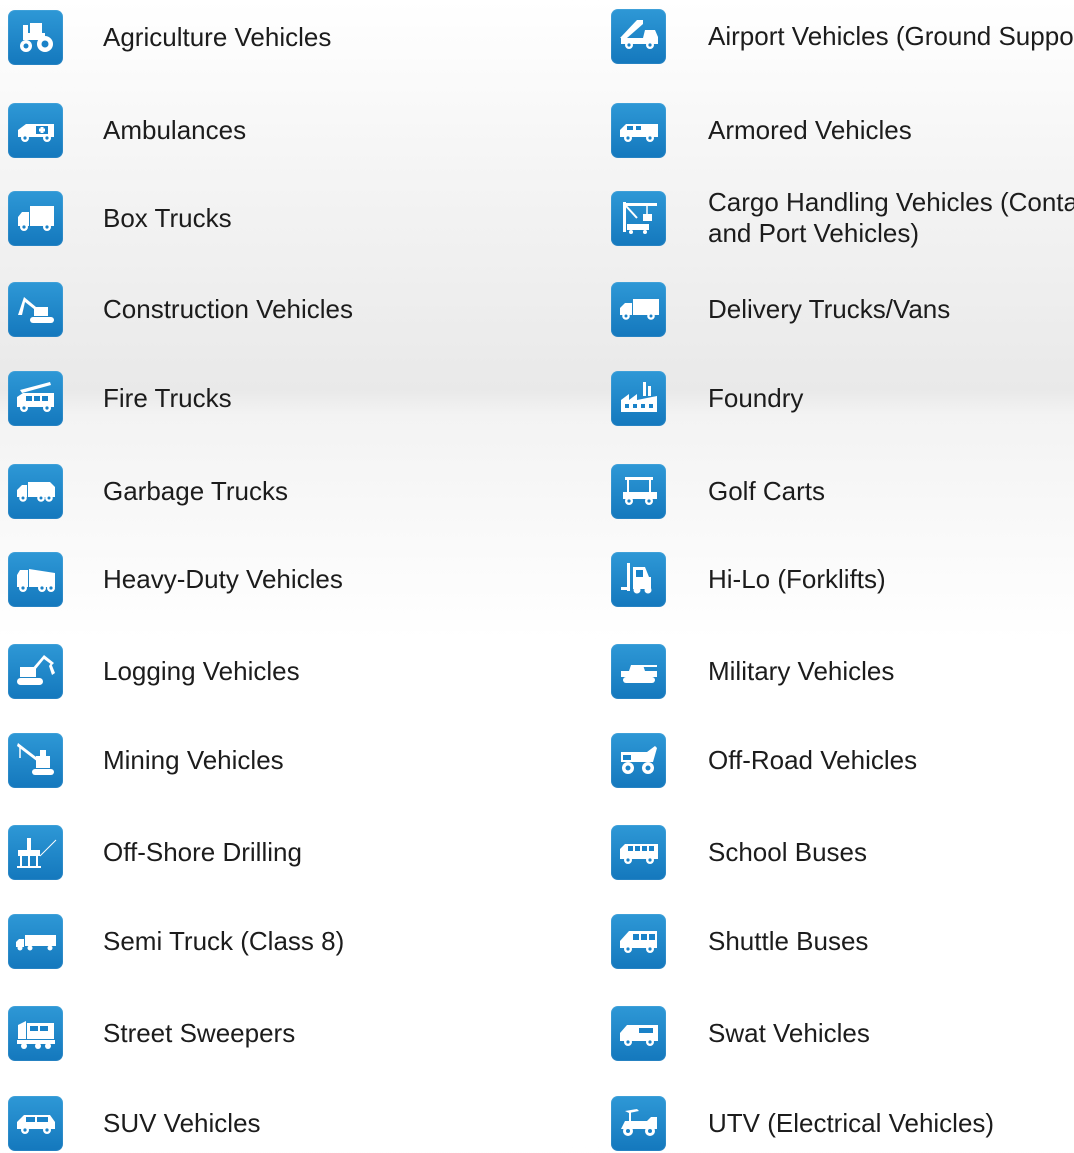 The height and width of the screenshot is (1153, 1074). Describe the element at coordinates (35, 1123) in the screenshot. I see `suv-icon` at that location.